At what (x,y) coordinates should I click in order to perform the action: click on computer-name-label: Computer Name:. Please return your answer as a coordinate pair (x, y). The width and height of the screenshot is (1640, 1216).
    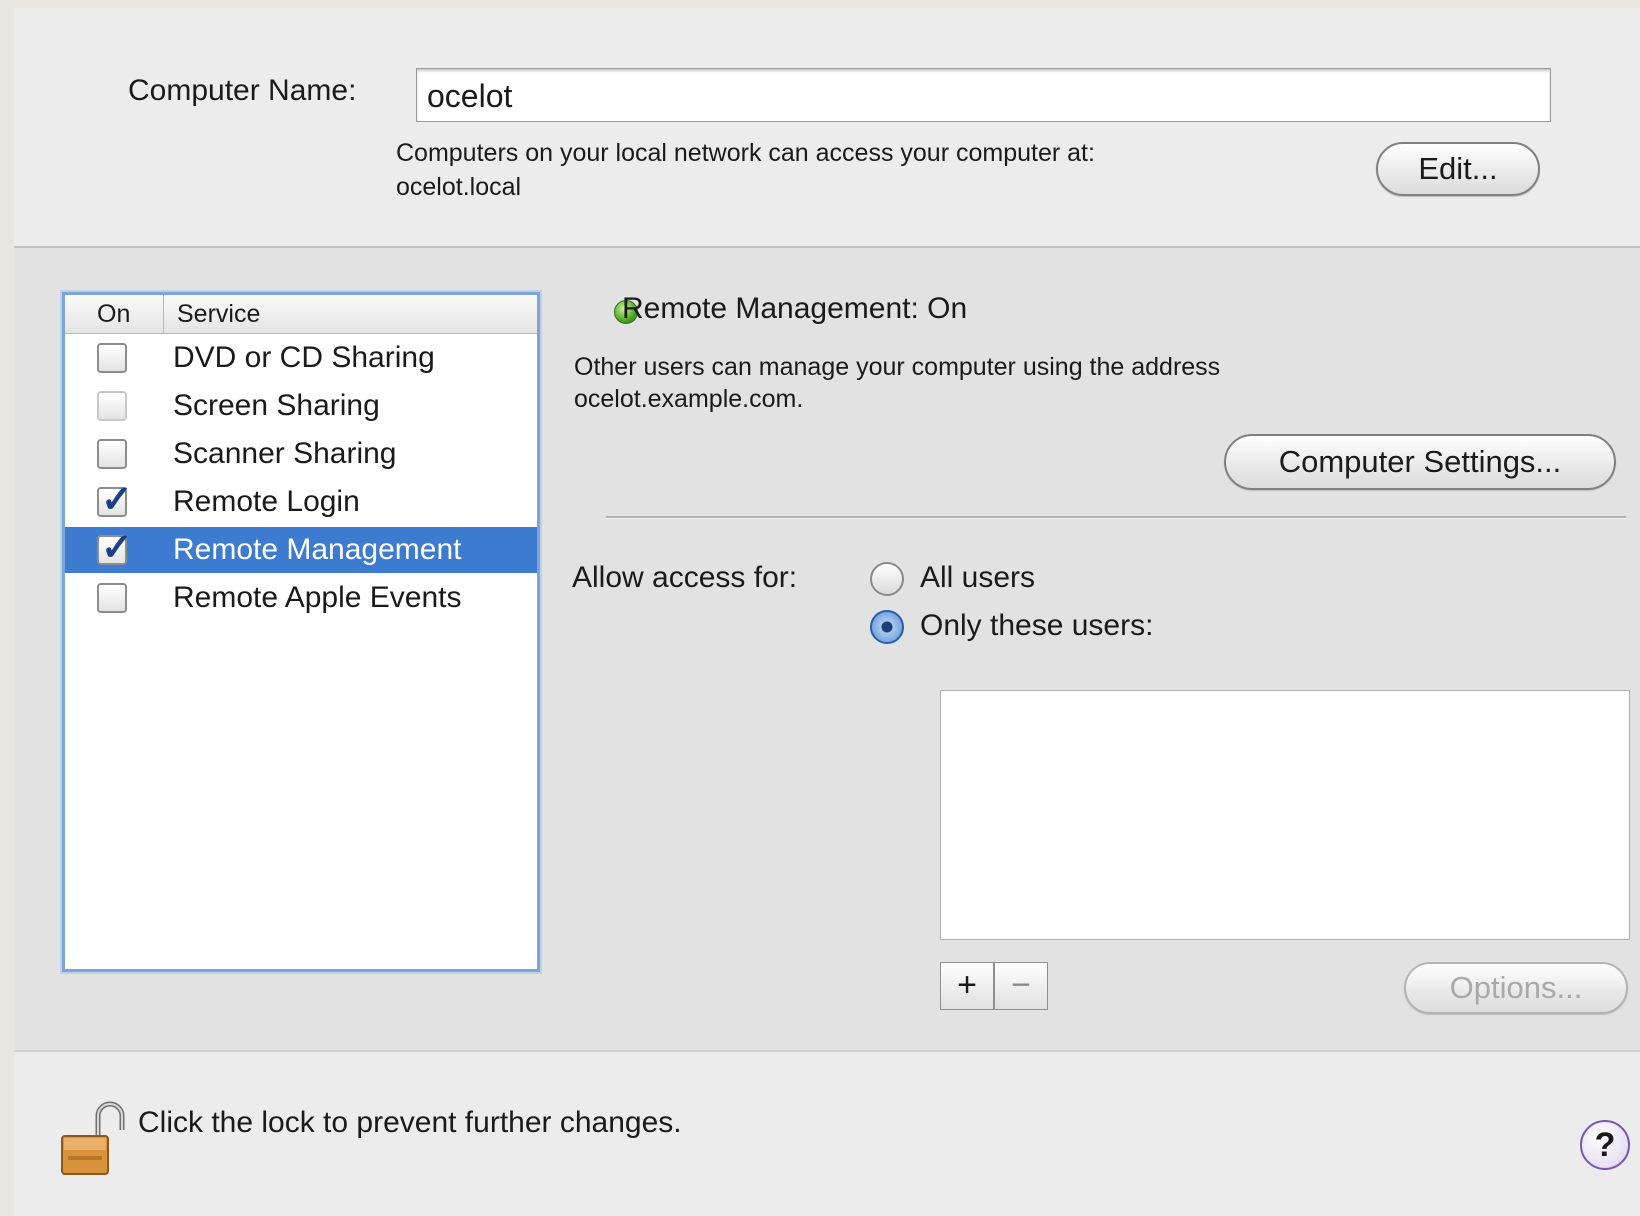
    Looking at the image, I should click on (242, 90).